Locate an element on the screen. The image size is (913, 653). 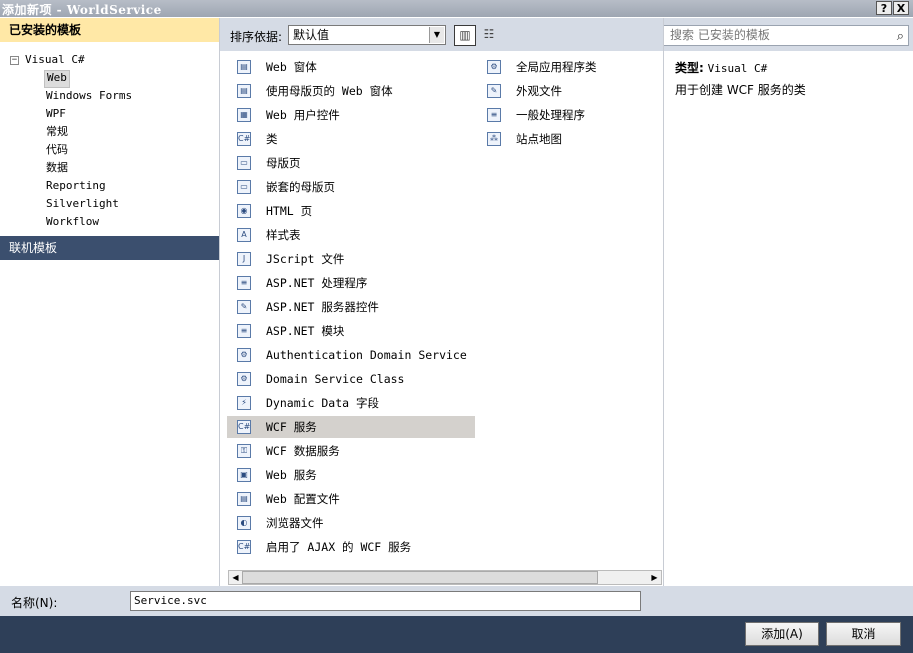
template-item: C# 类 is located at coordinates (351, 139).